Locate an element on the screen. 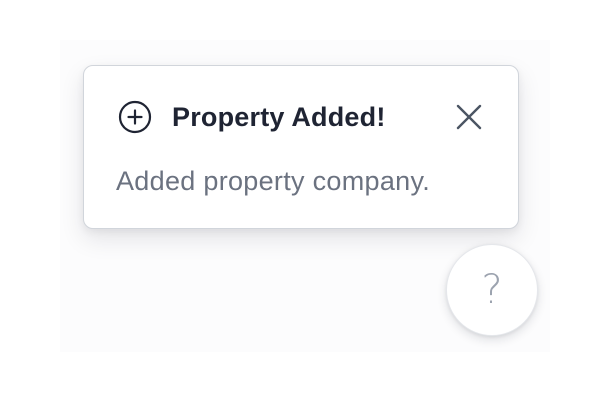  help-button: ? is located at coordinates (492, 290).